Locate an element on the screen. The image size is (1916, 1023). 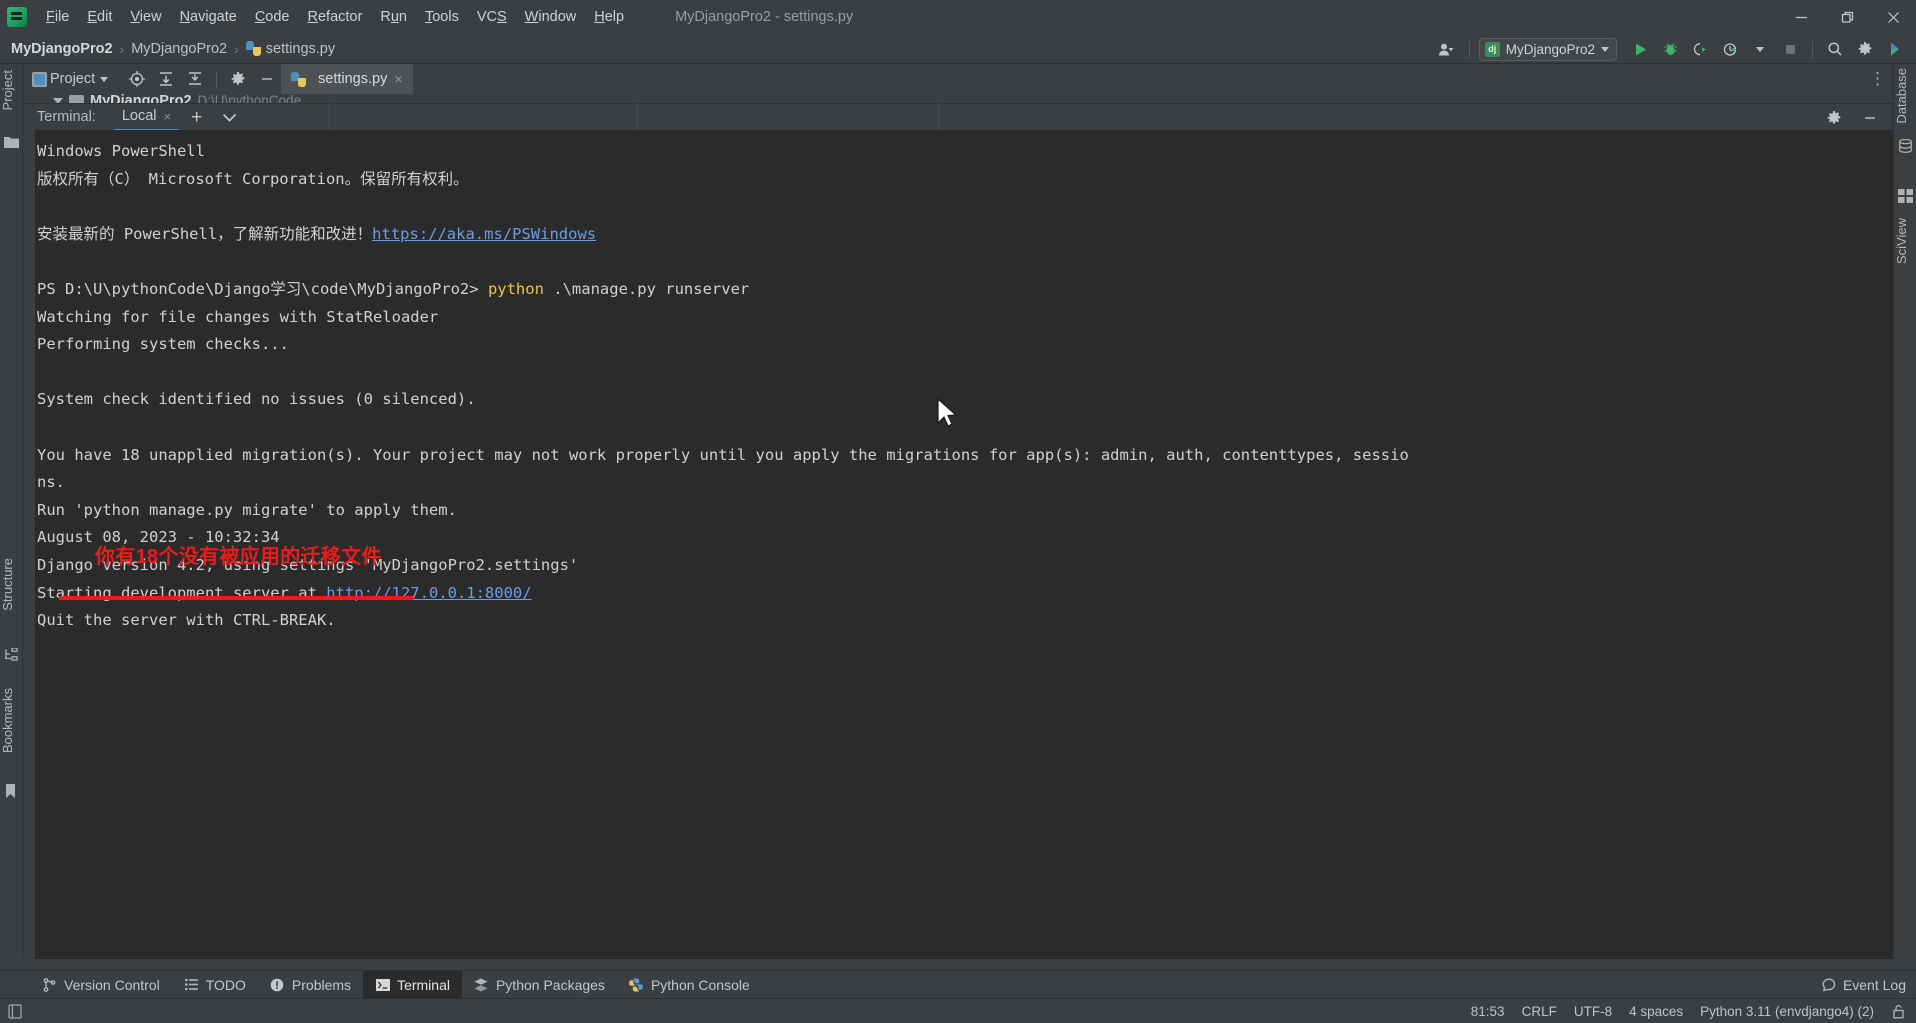
menu-item-edit: Edit is located at coordinates (99, 17).